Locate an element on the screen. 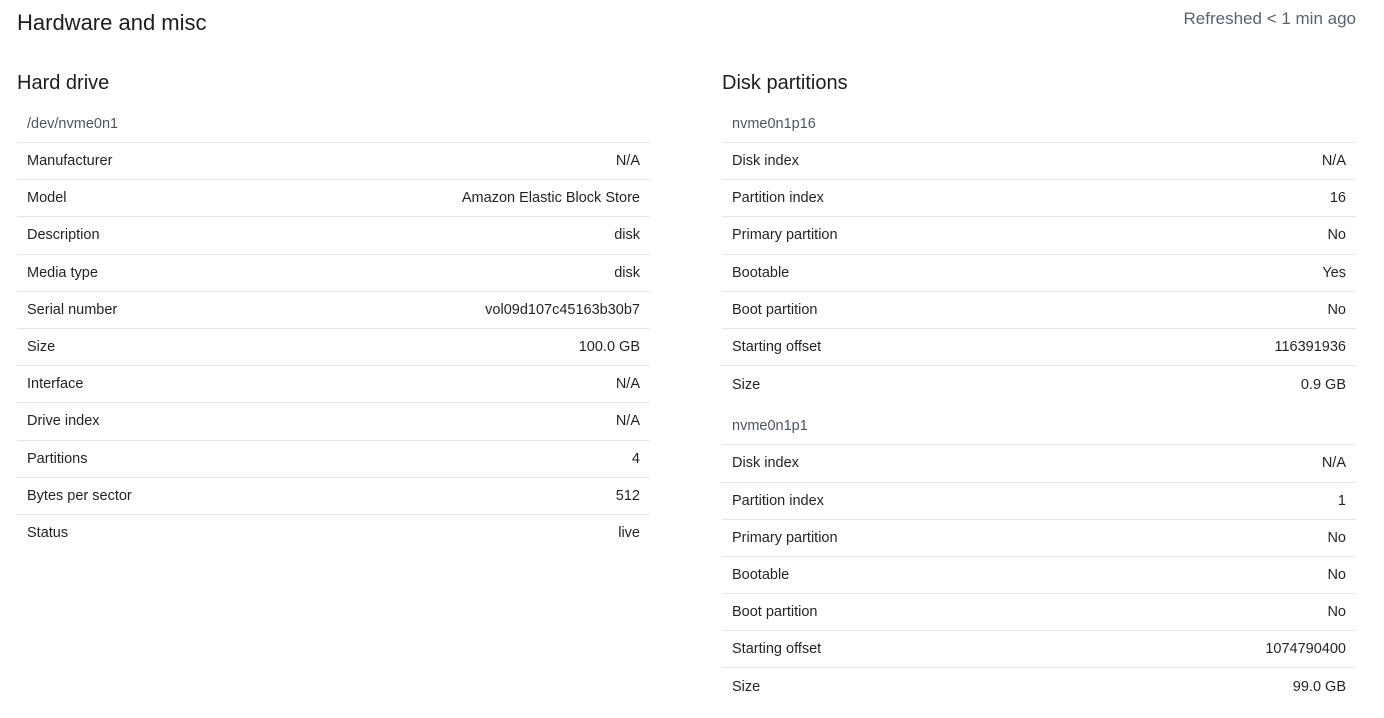  row-label: Drive index is located at coordinates (63, 421).